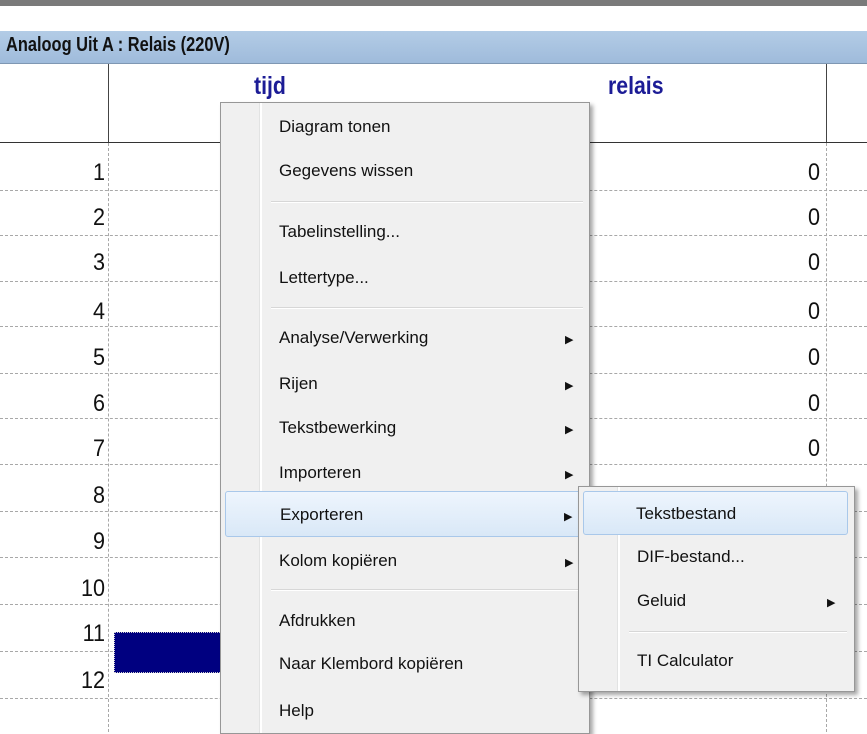  What do you see at coordinates (270, 86) in the screenshot?
I see `column-header-tijd: tijd` at bounding box center [270, 86].